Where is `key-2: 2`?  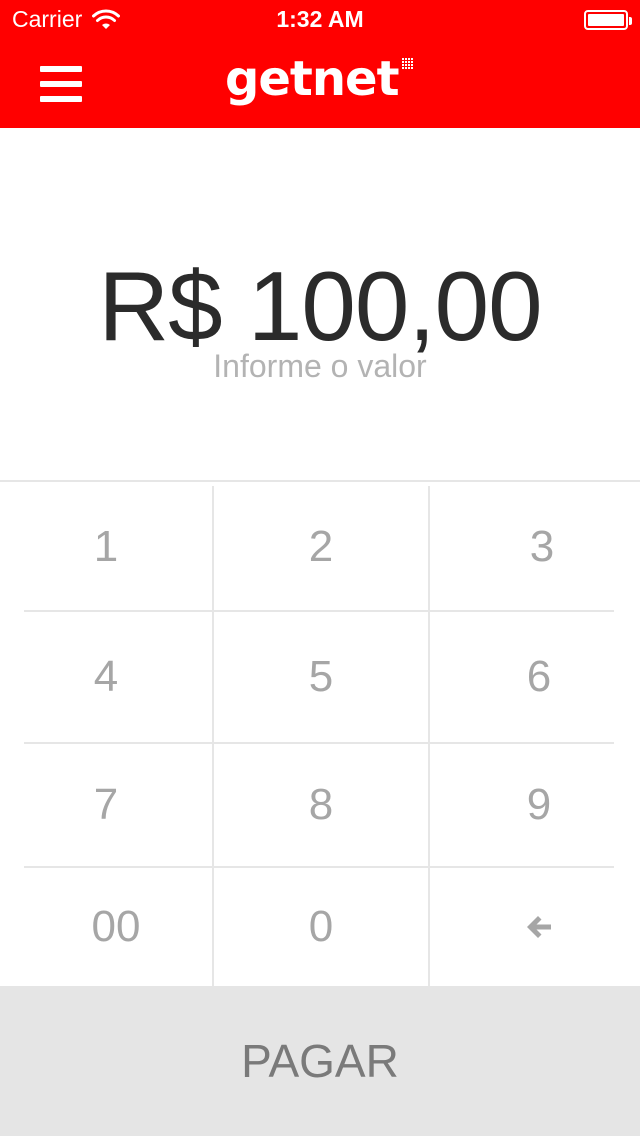
key-2: 2 is located at coordinates (321, 547).